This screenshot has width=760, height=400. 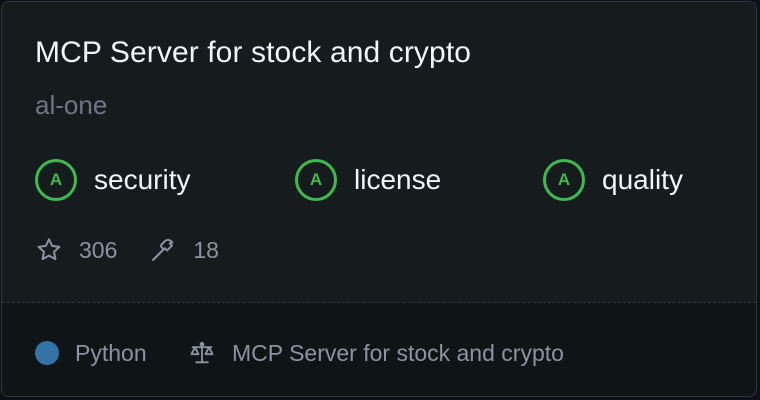 I want to click on quality-label: quality, so click(x=642, y=179).